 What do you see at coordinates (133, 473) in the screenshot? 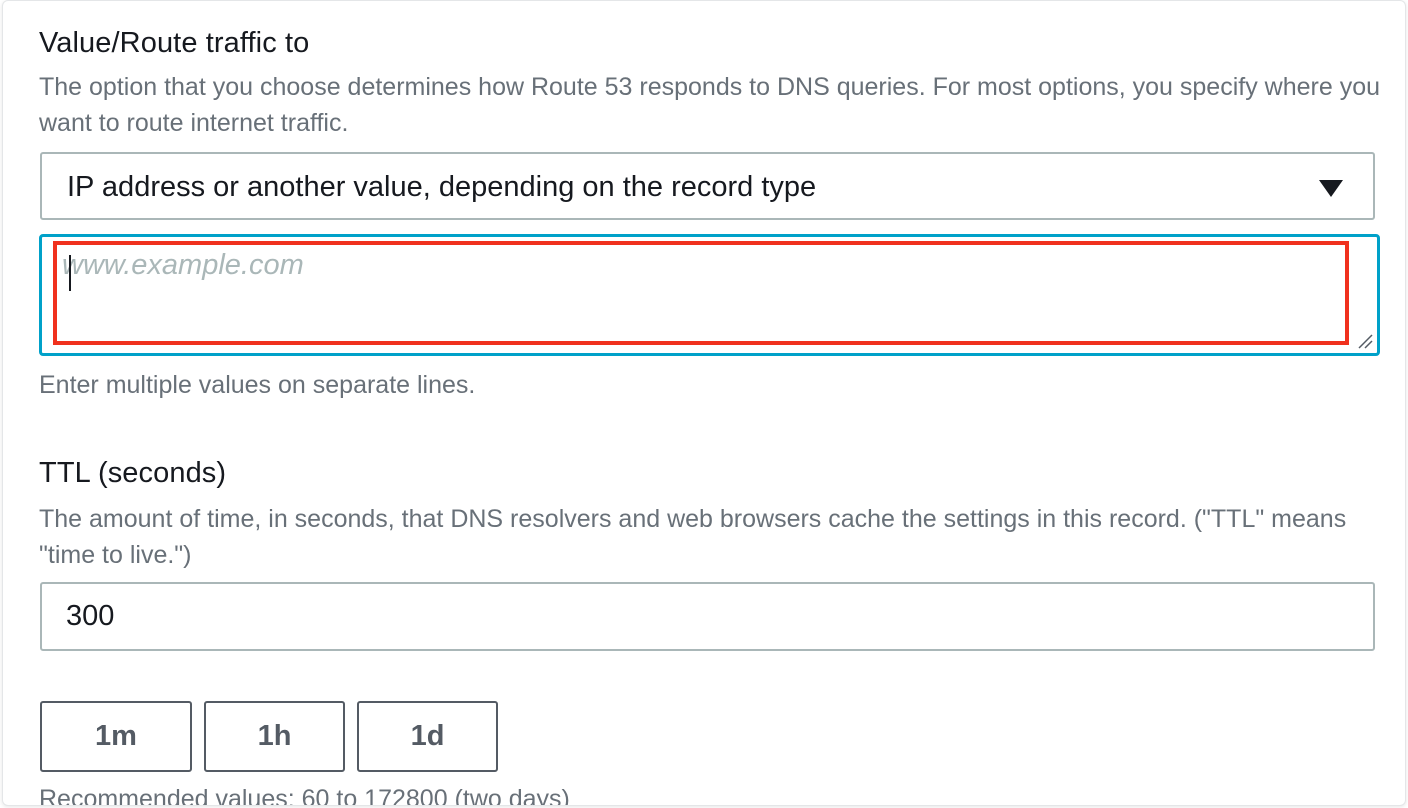
I see `ttl-label: TTL (seconds)` at bounding box center [133, 473].